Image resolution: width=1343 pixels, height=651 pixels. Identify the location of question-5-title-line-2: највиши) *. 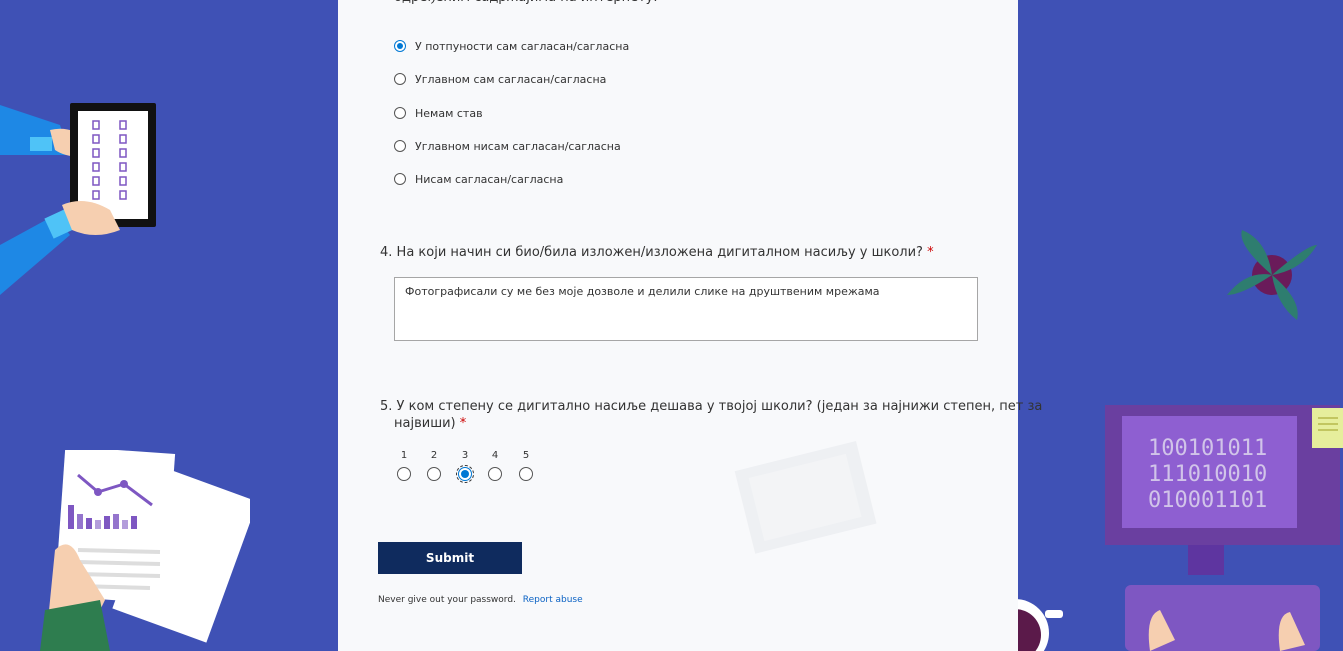
(430, 423).